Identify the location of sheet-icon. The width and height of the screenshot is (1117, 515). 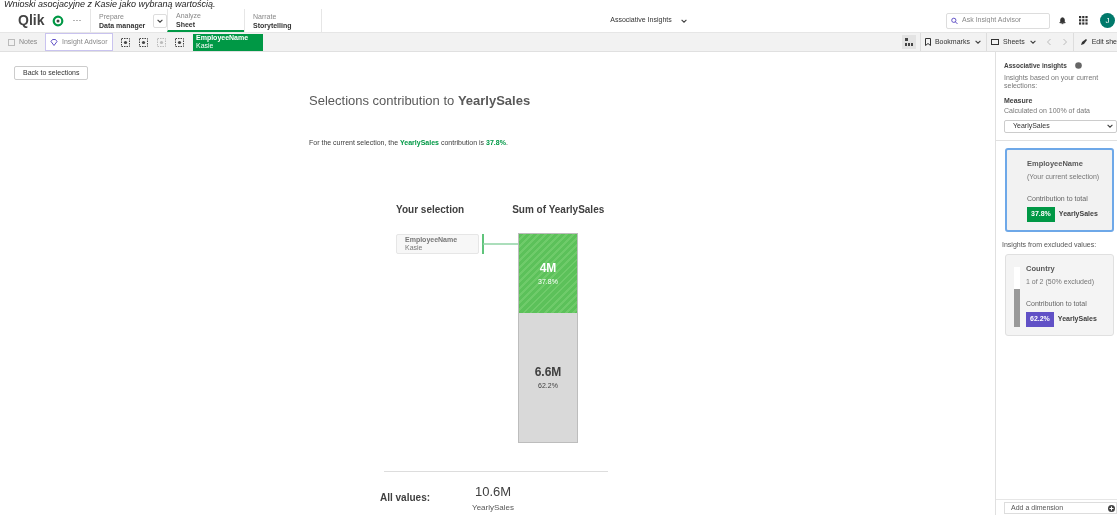
(994, 42).